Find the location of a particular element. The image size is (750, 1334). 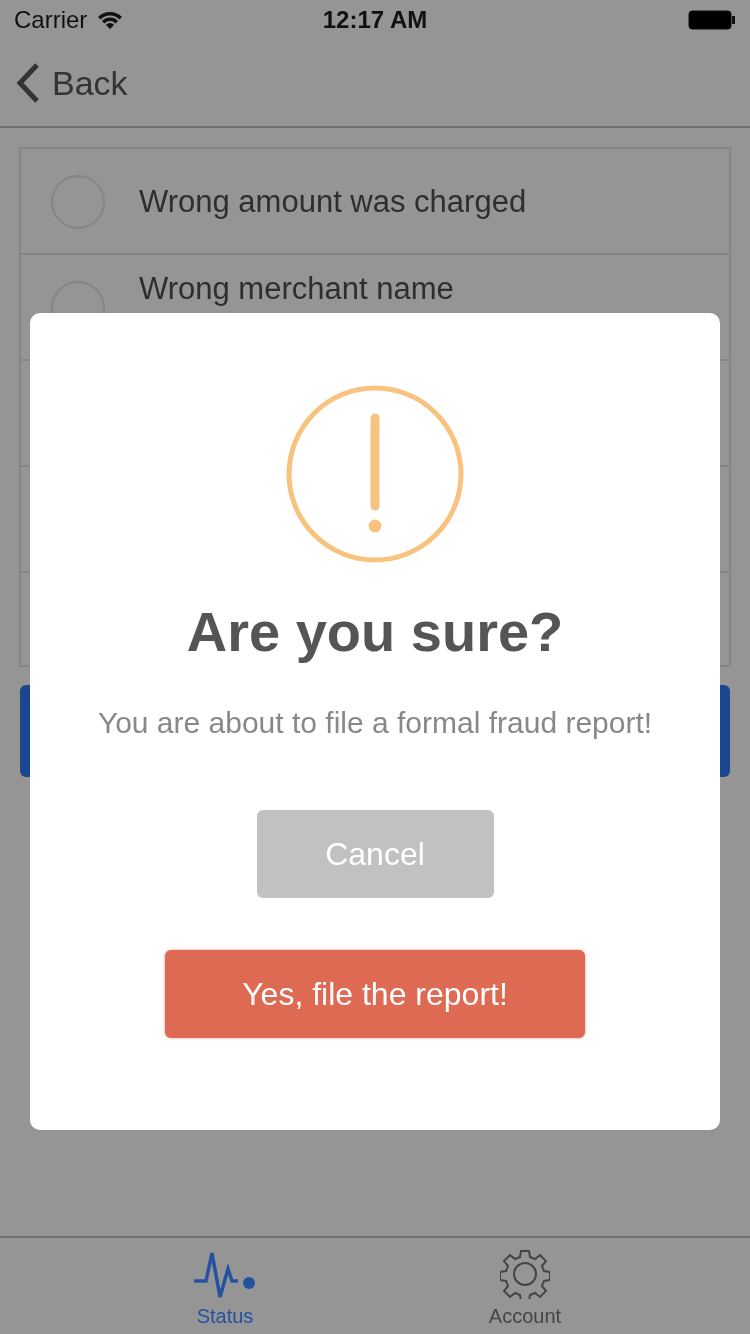

battery-icon is located at coordinates (712, 20).